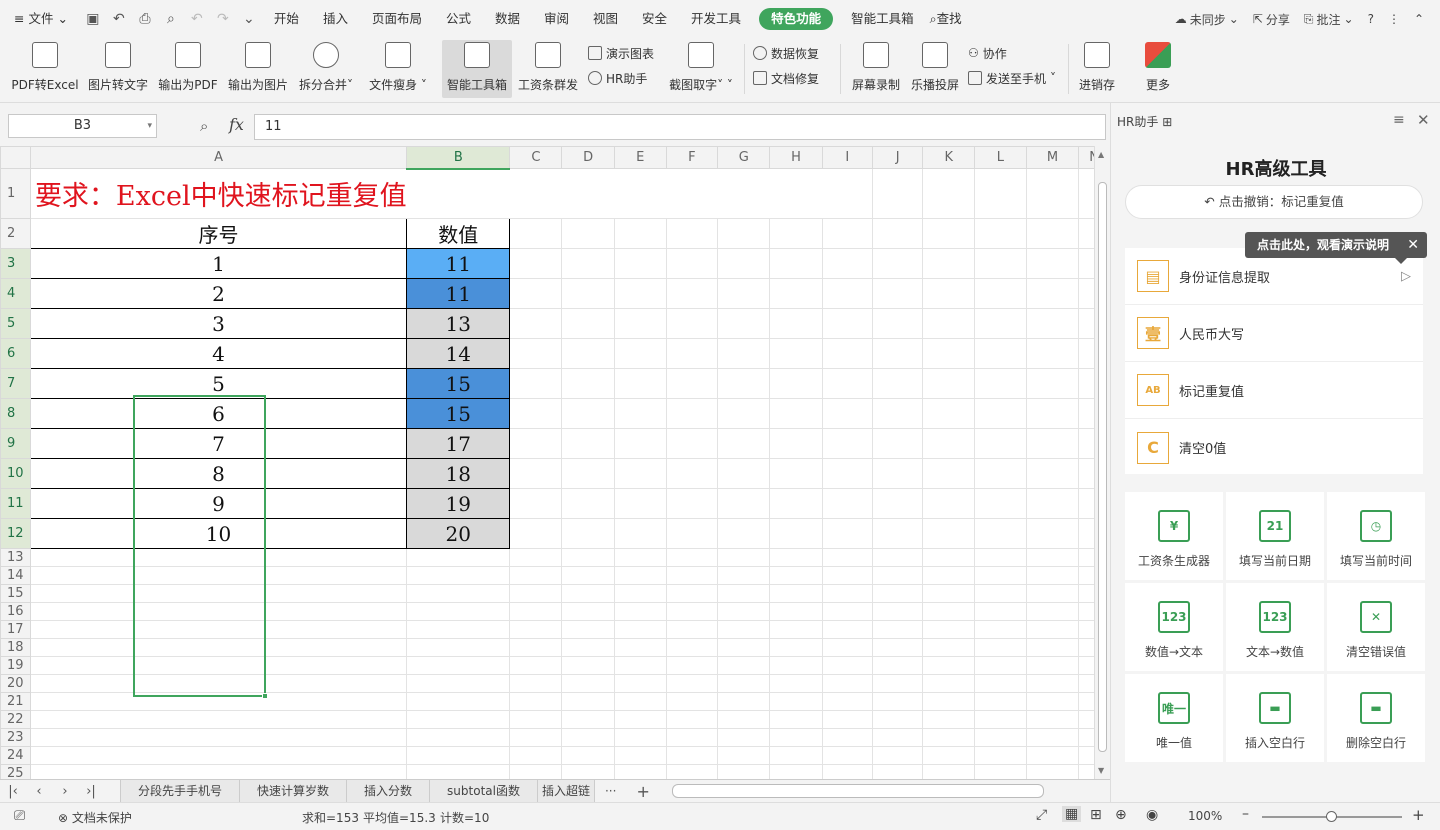 This screenshot has width=1440, height=830. I want to click on zoom-slider-thumb, so click(1331, 816).